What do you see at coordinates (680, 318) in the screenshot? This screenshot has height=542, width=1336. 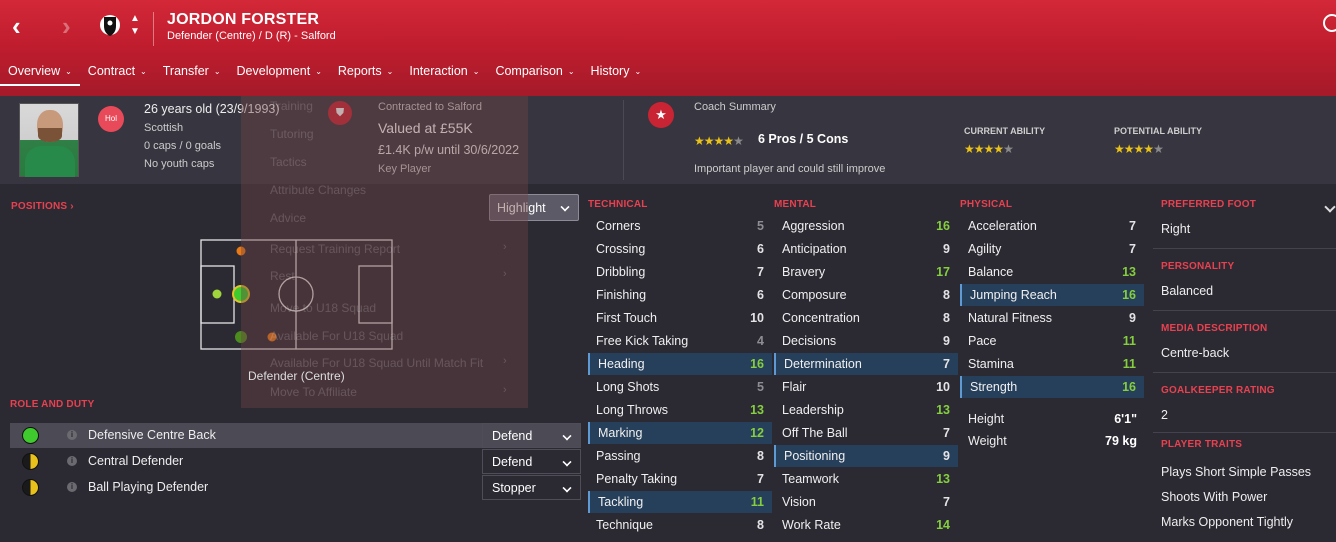 I see `attribute-row: First Touch 10` at bounding box center [680, 318].